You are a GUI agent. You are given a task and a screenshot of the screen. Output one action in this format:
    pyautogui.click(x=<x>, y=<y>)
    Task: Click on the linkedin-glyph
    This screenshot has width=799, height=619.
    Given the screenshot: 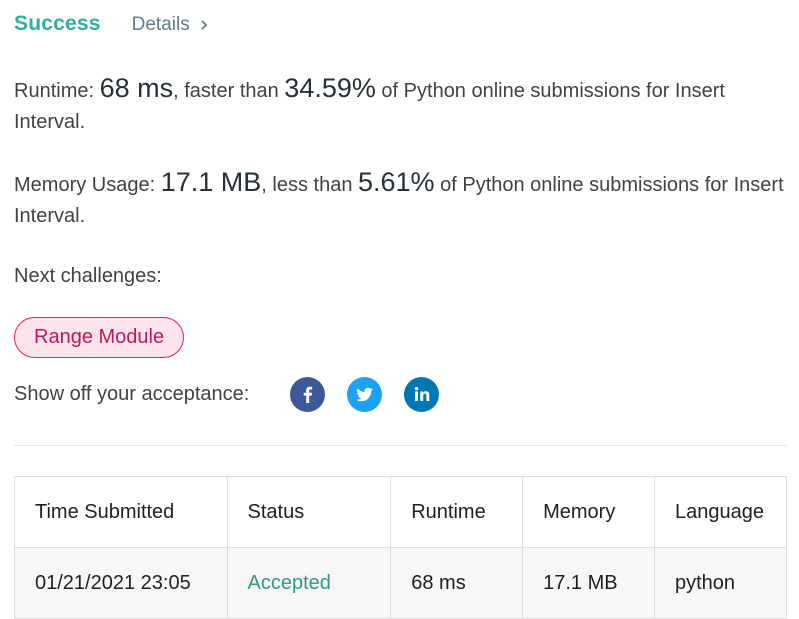 What is the action you would take?
    pyautogui.click(x=422, y=393)
    